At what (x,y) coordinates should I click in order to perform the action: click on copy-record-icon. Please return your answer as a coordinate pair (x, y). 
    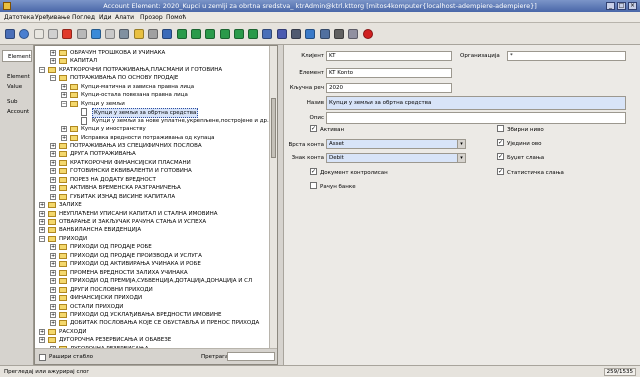
    Looking at the image, I should click on (52, 34).